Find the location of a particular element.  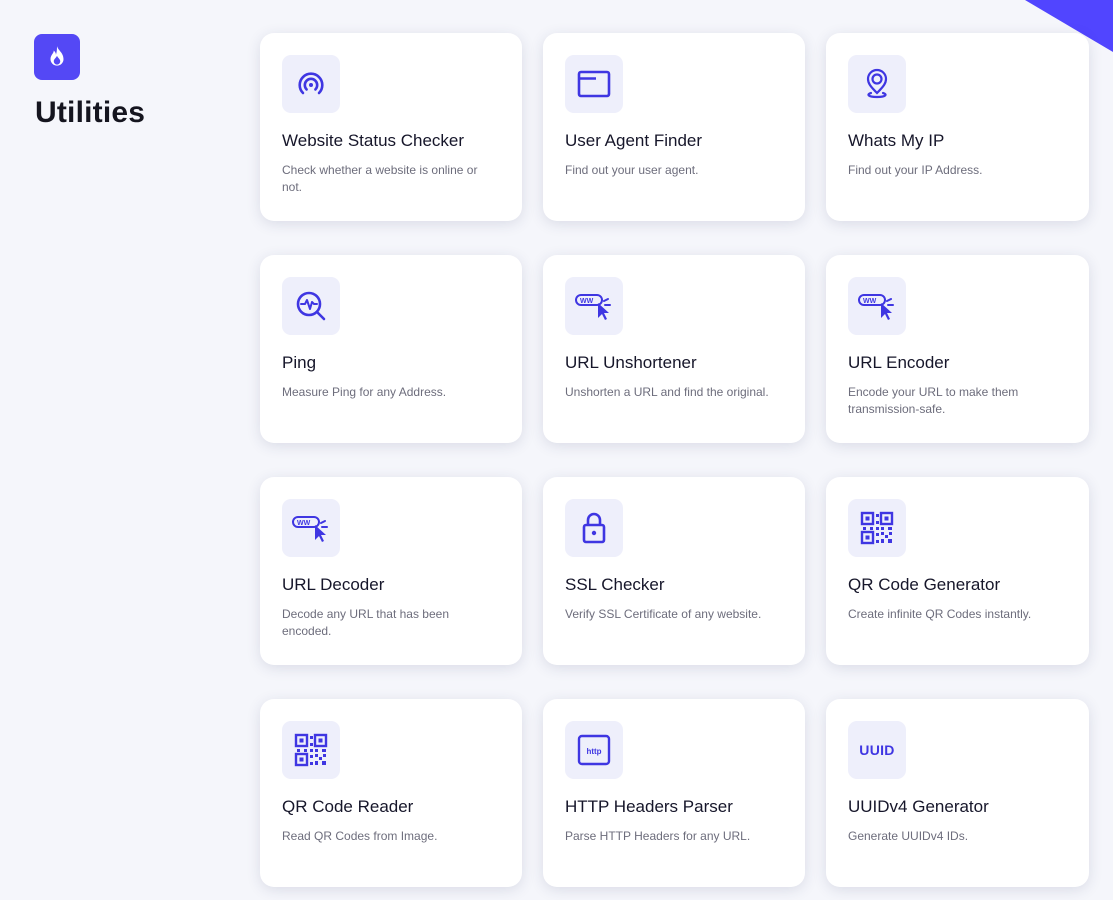

tool-card-ping: Ping Measure Ping for any Address. is located at coordinates (391, 349).